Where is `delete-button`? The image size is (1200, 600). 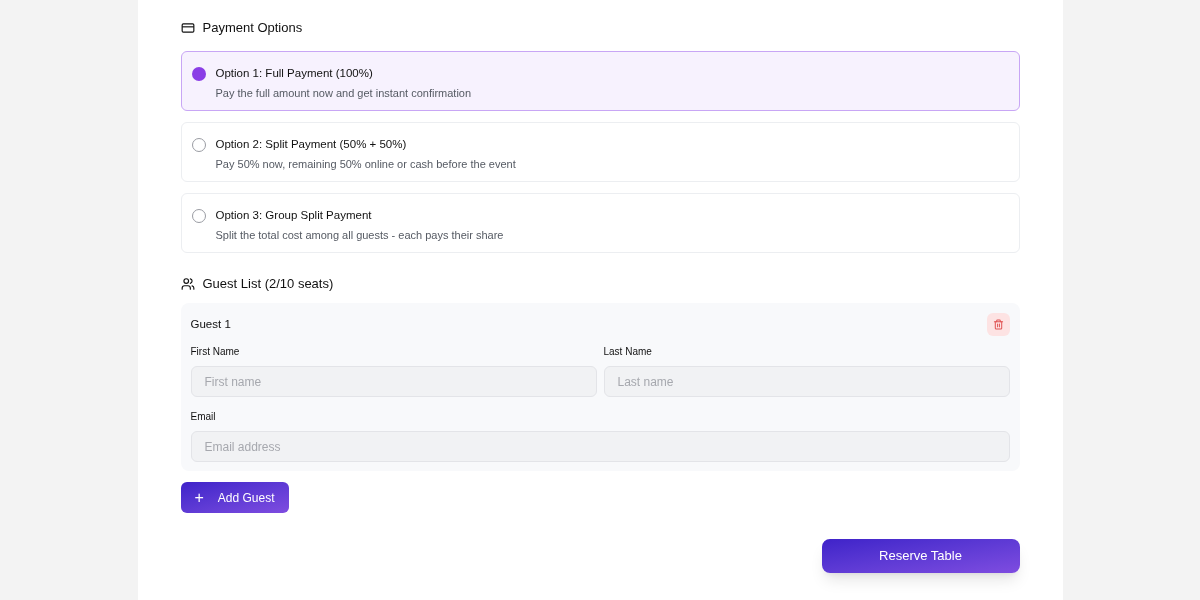 delete-button is located at coordinates (998, 324).